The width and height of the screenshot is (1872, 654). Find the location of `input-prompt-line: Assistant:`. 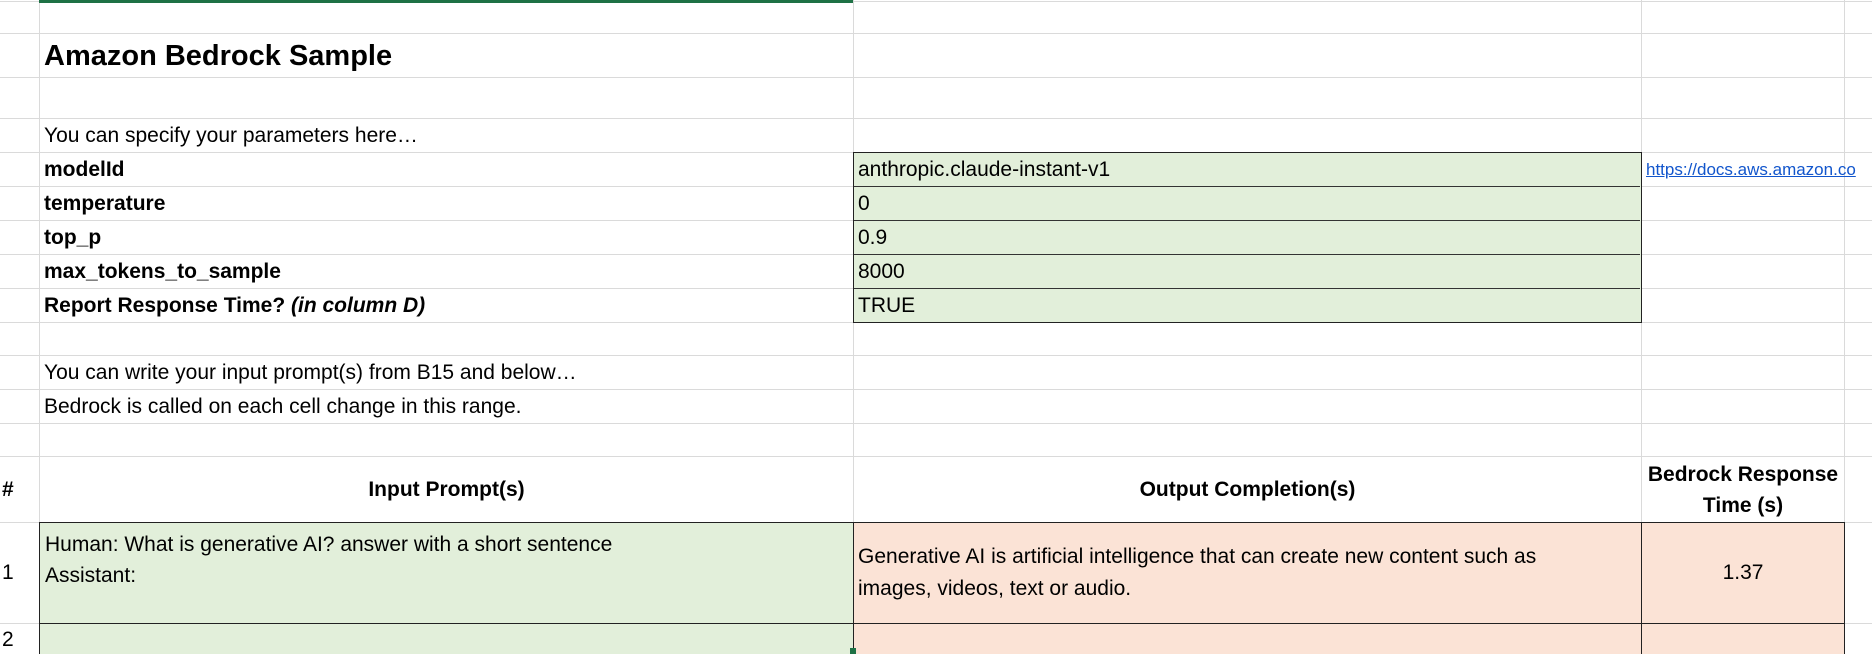

input-prompt-line: Assistant: is located at coordinates (91, 575).